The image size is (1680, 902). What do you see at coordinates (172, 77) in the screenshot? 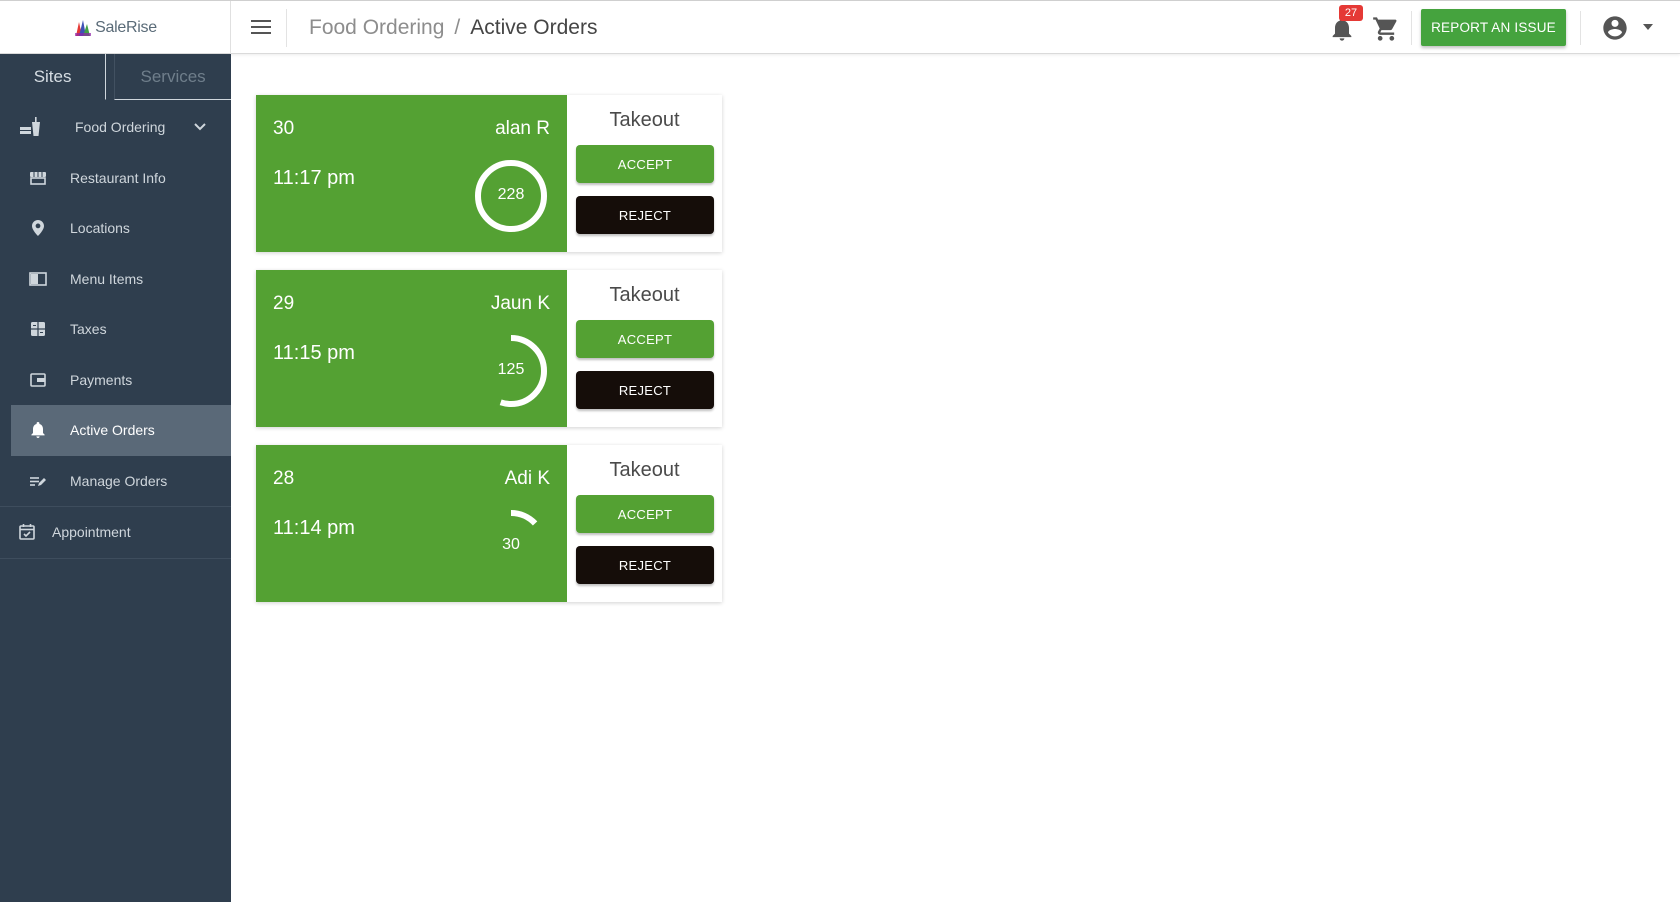
I see `tab-services: Services` at bounding box center [172, 77].